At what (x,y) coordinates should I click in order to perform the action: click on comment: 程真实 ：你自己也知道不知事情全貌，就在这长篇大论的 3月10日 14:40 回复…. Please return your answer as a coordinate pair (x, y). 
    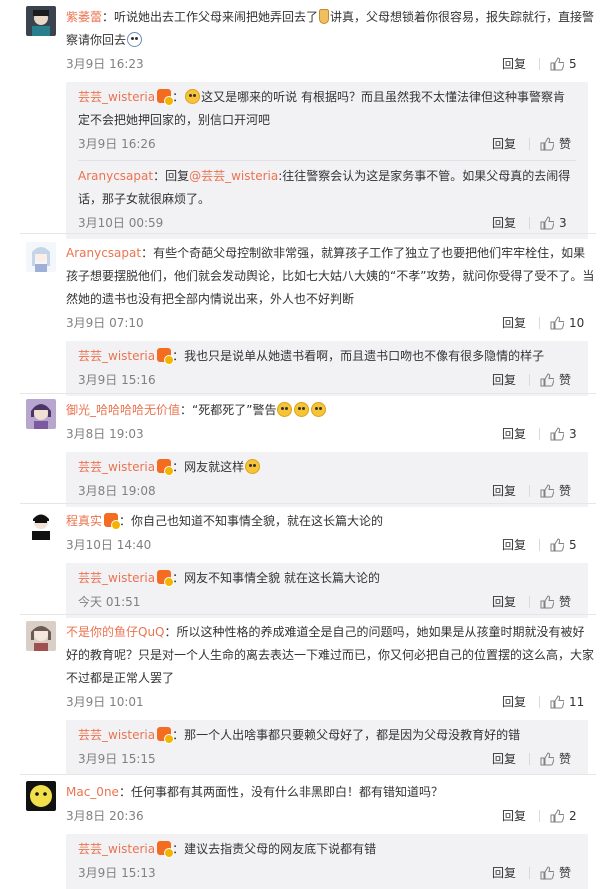
    Looking at the image, I should click on (308, 564).